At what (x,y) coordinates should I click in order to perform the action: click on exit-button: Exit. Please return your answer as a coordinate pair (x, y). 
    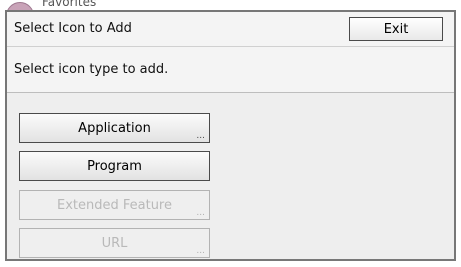
    Looking at the image, I should click on (396, 29).